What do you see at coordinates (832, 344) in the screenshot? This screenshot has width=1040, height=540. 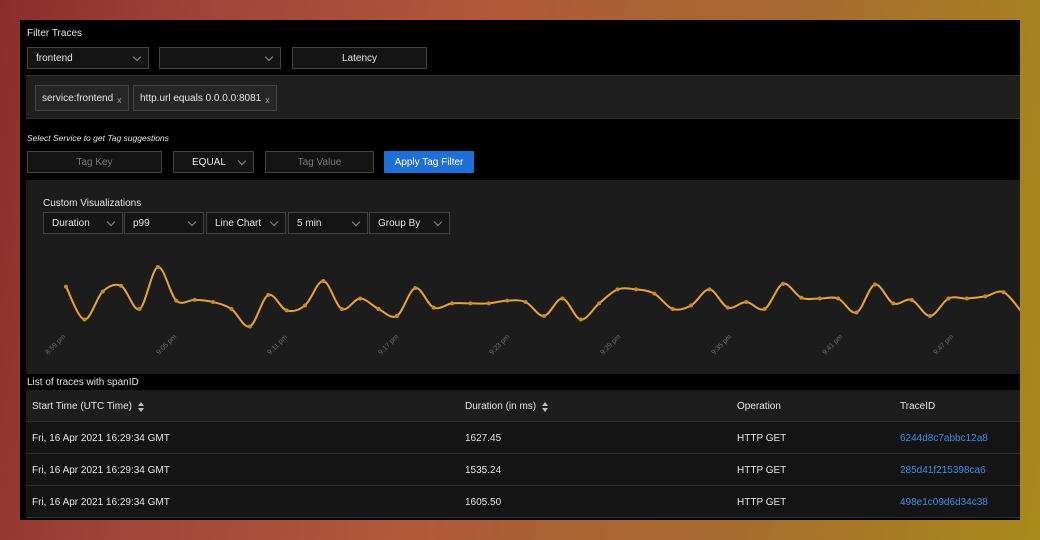 I see `x-tick-label: 9:41 pm` at bounding box center [832, 344].